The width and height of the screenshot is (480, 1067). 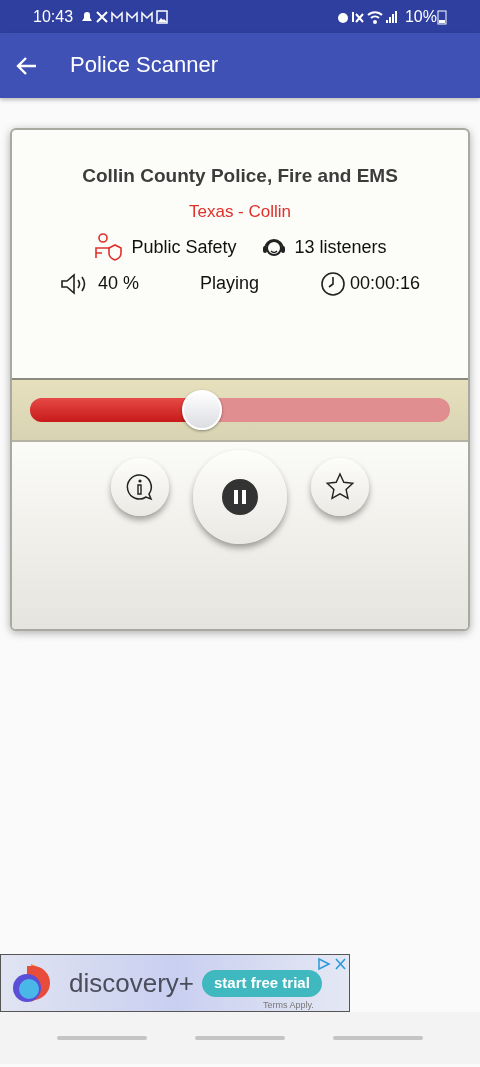 I want to click on app-title: Police Scanner, so click(x=143, y=65).